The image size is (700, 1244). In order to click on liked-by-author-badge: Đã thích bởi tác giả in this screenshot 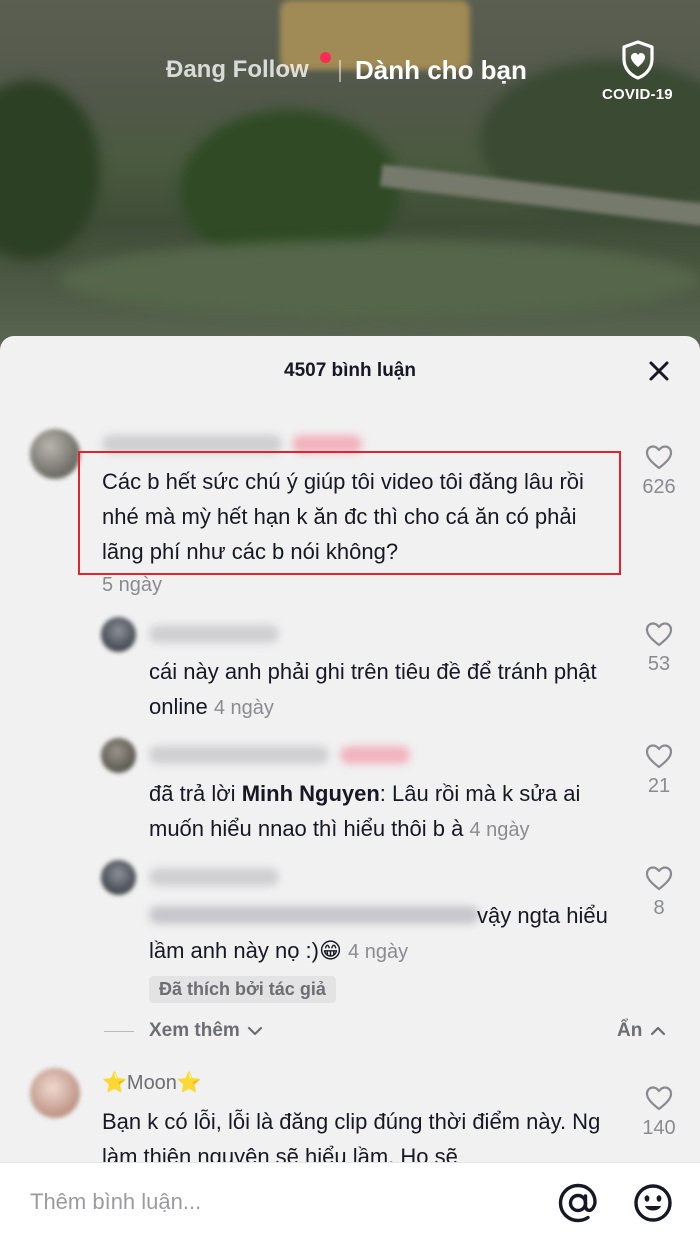, I will do `click(242, 989)`.